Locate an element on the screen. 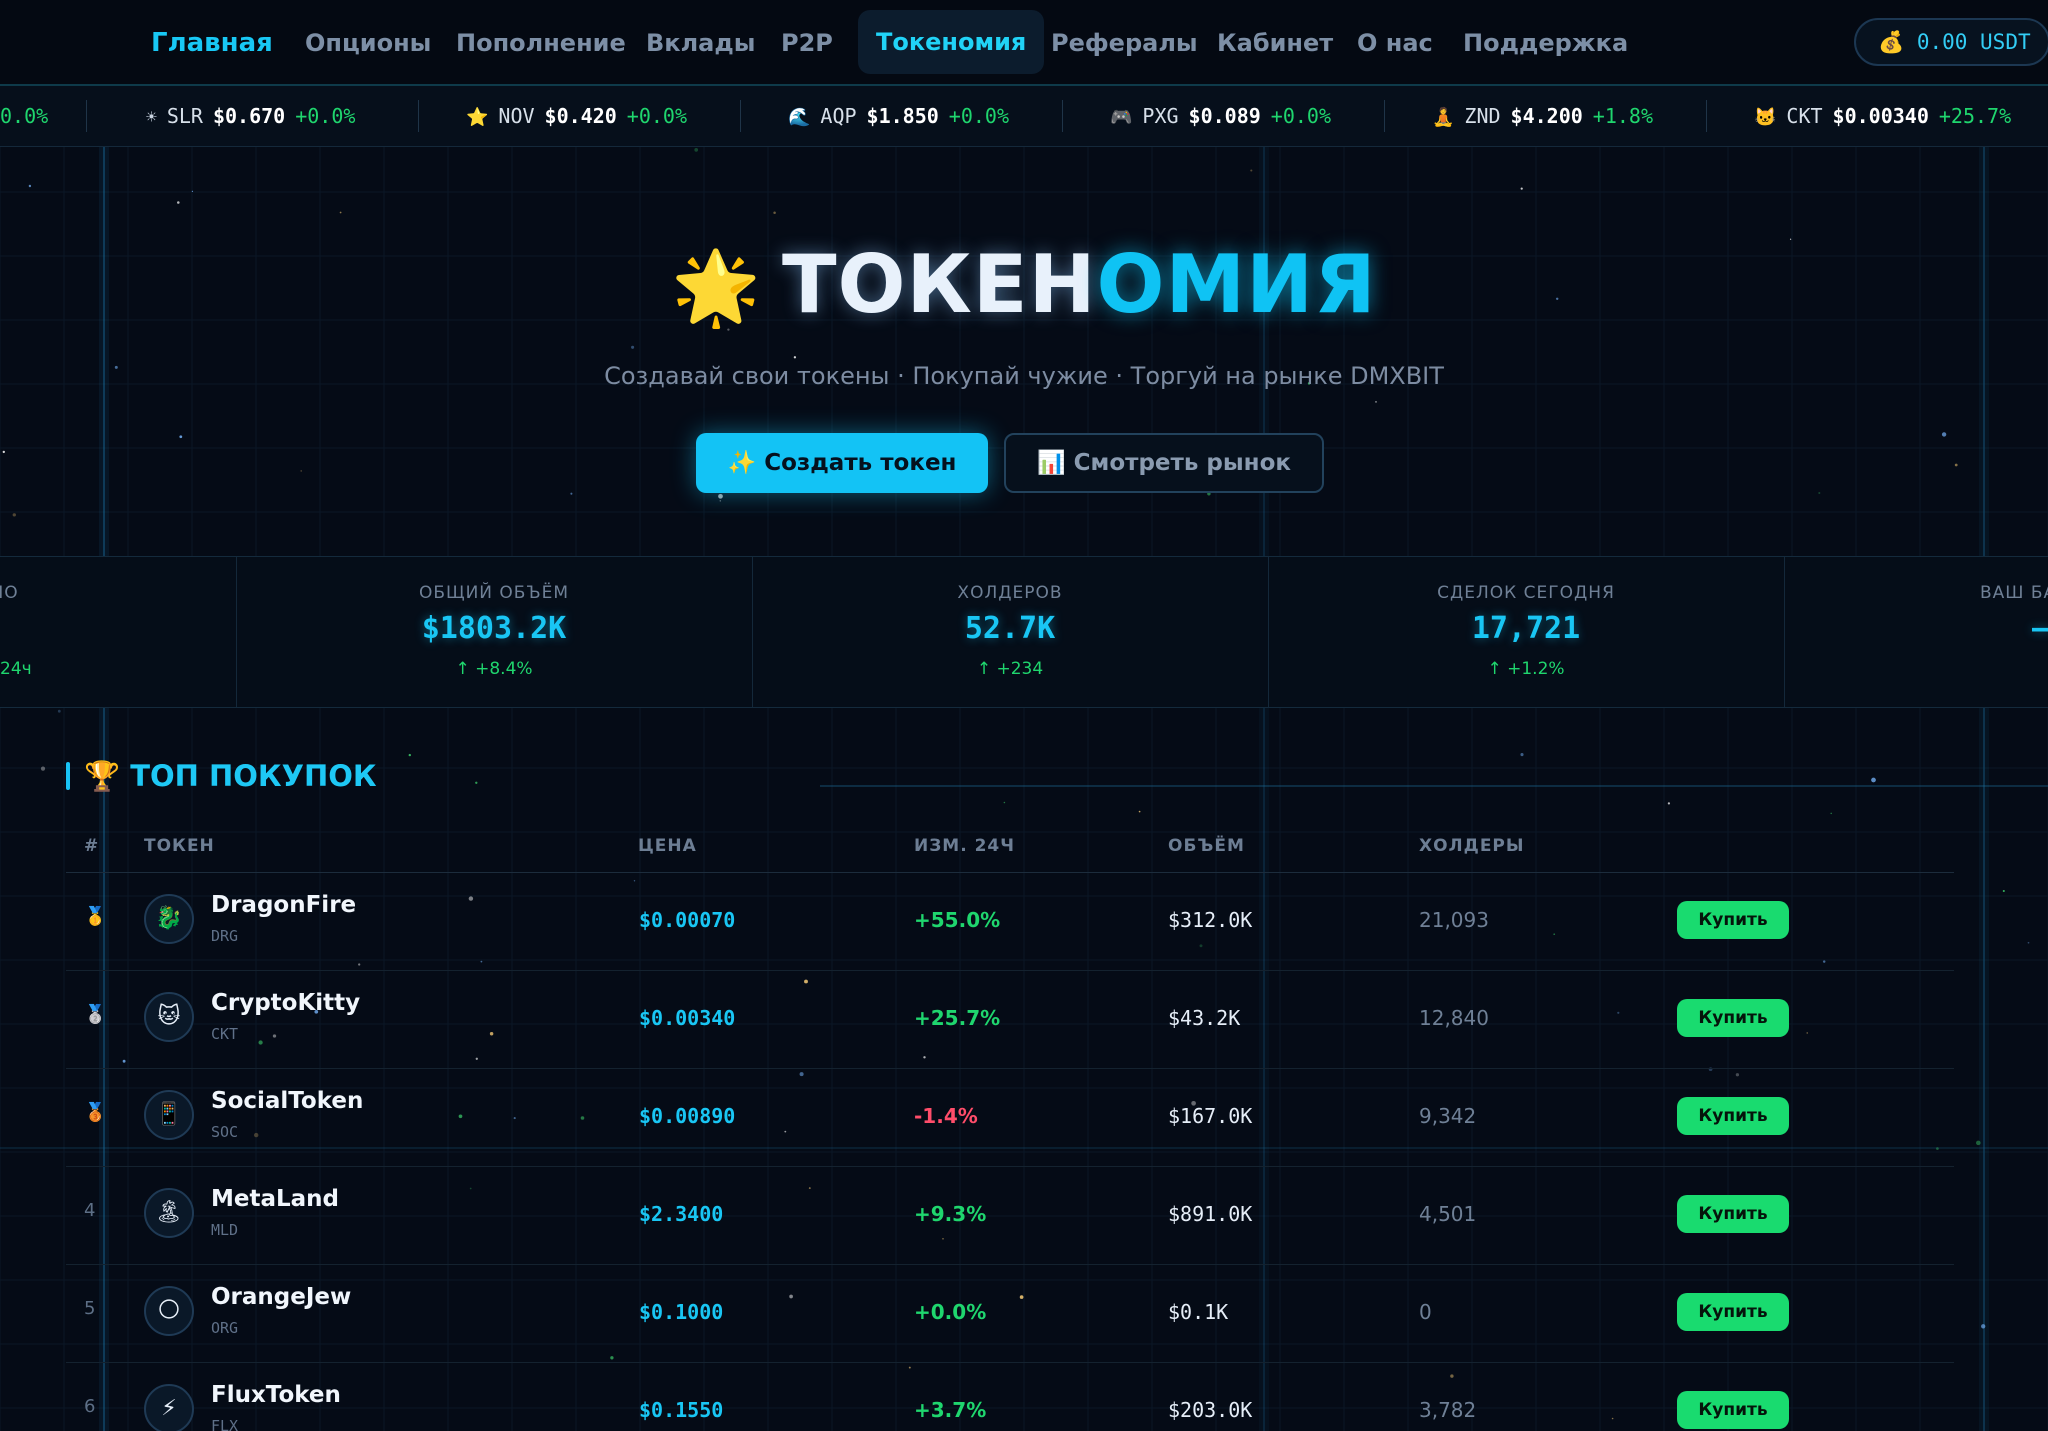 This screenshot has height=1431, width=2048. section-title: 🏆 ТОП ПОКУПОК is located at coordinates (230, 776).